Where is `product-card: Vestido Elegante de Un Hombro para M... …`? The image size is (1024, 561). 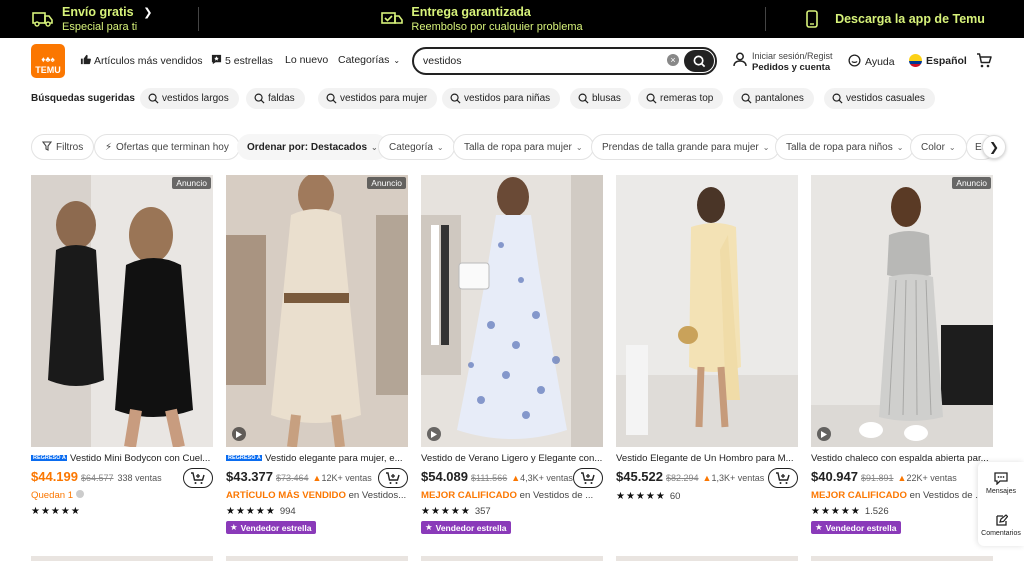 product-card: Vestido Elegante de Un Hombro para M... … is located at coordinates (707, 355).